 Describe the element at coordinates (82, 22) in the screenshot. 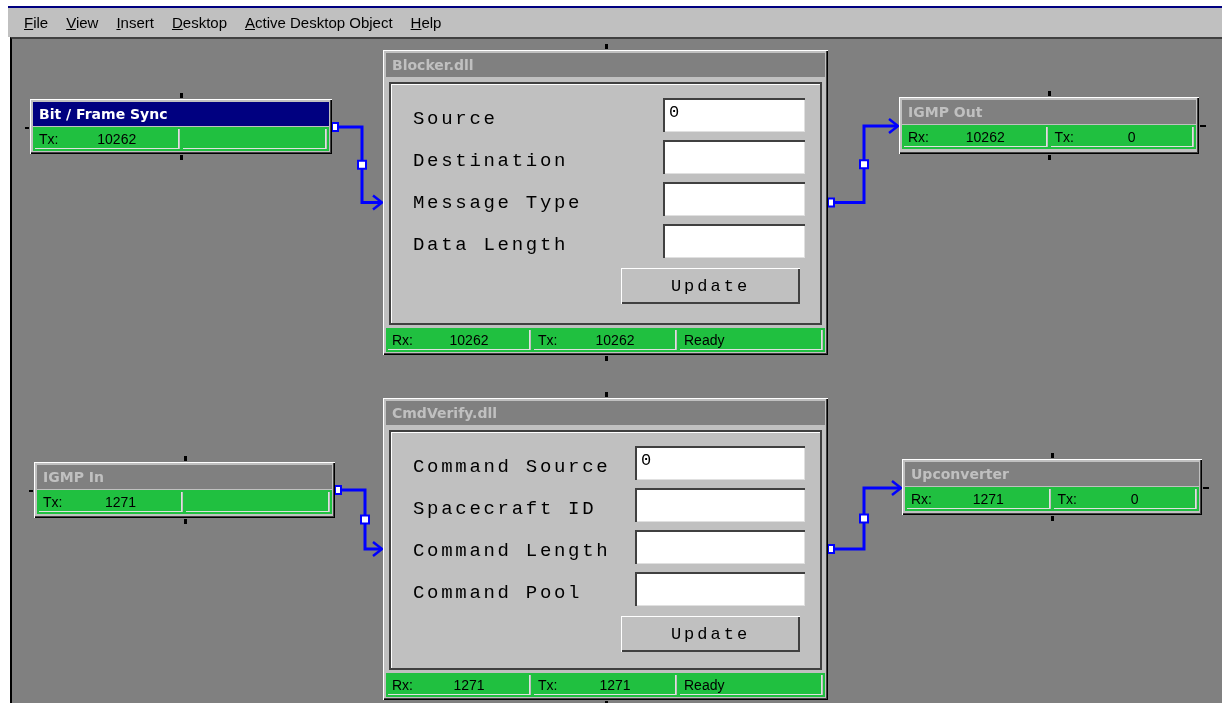

I see `menu-item: View` at that location.